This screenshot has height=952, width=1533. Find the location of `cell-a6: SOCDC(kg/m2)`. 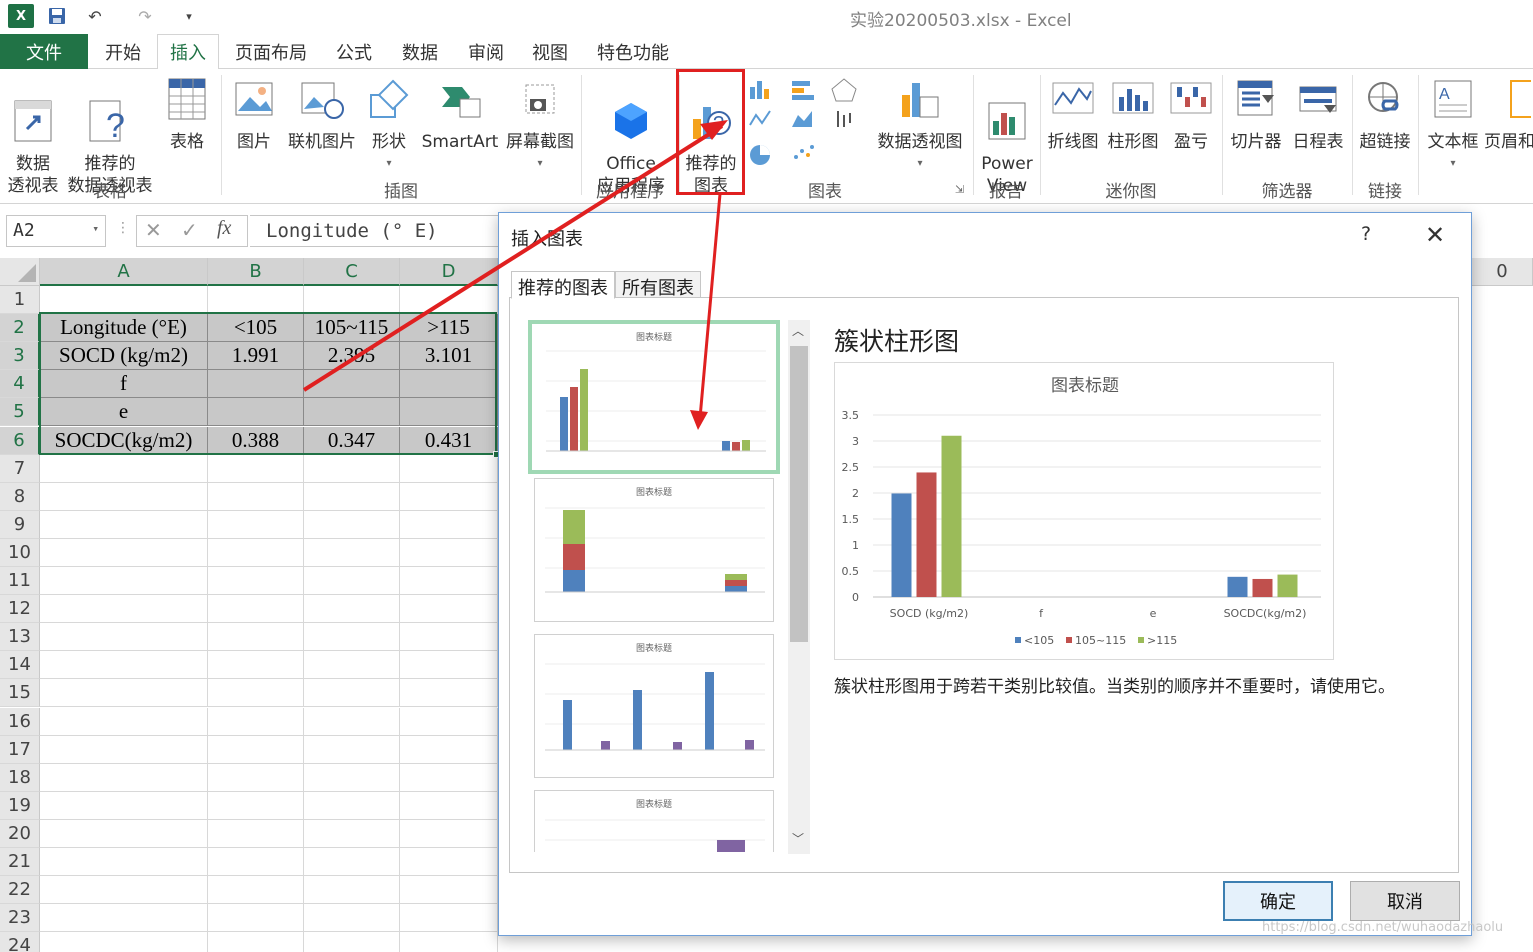

cell-a6: SOCDC(kg/m2) is located at coordinates (124, 440).